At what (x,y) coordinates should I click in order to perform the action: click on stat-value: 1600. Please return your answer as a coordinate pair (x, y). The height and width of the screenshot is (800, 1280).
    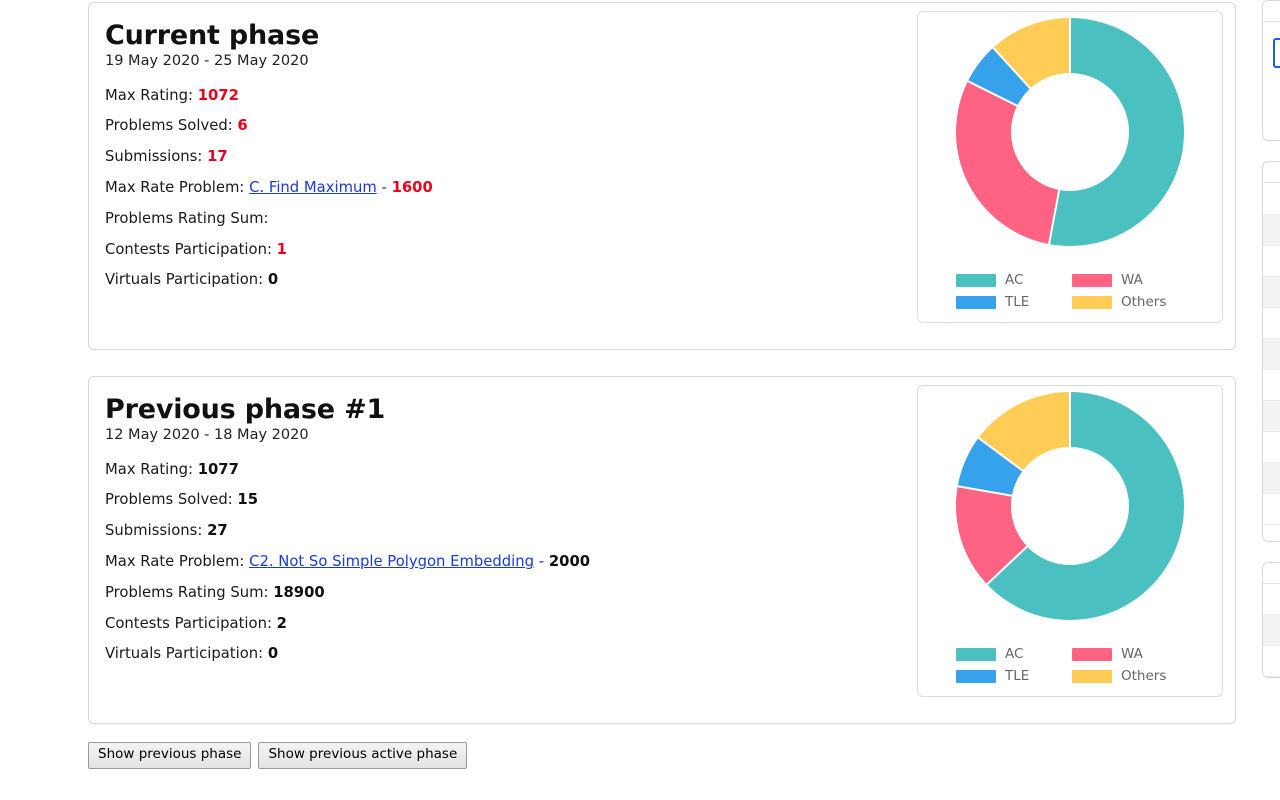
    Looking at the image, I should click on (412, 188).